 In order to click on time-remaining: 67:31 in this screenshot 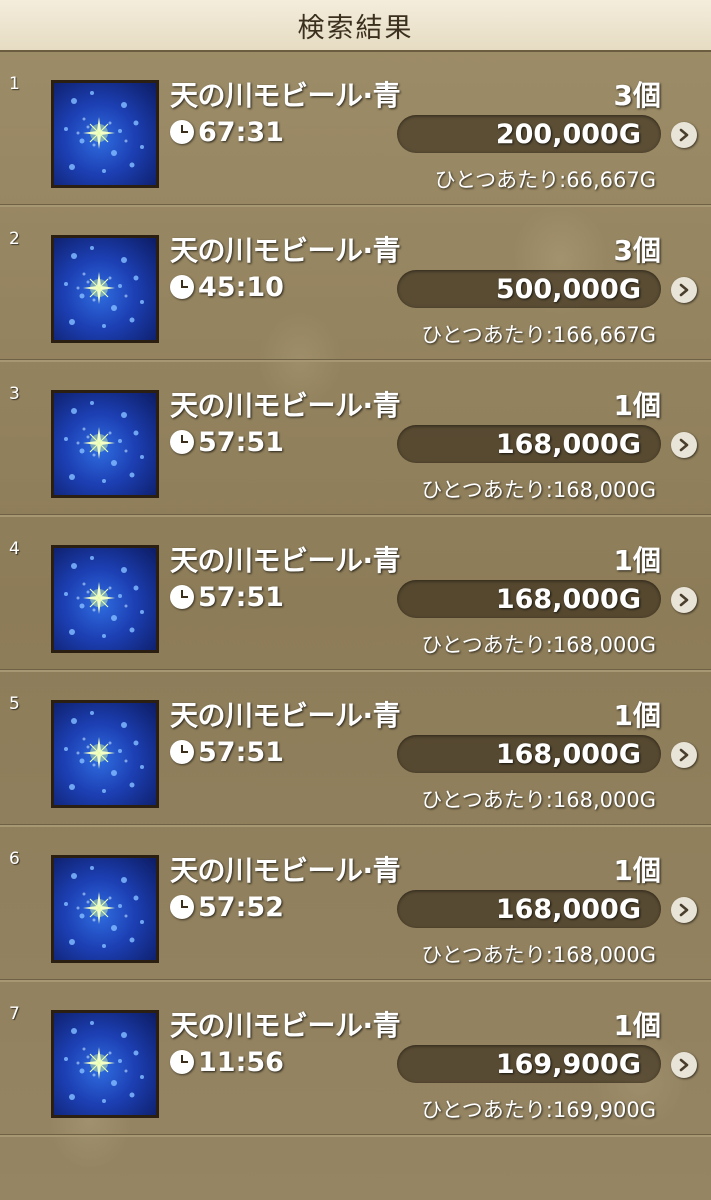, I will do `click(227, 132)`.